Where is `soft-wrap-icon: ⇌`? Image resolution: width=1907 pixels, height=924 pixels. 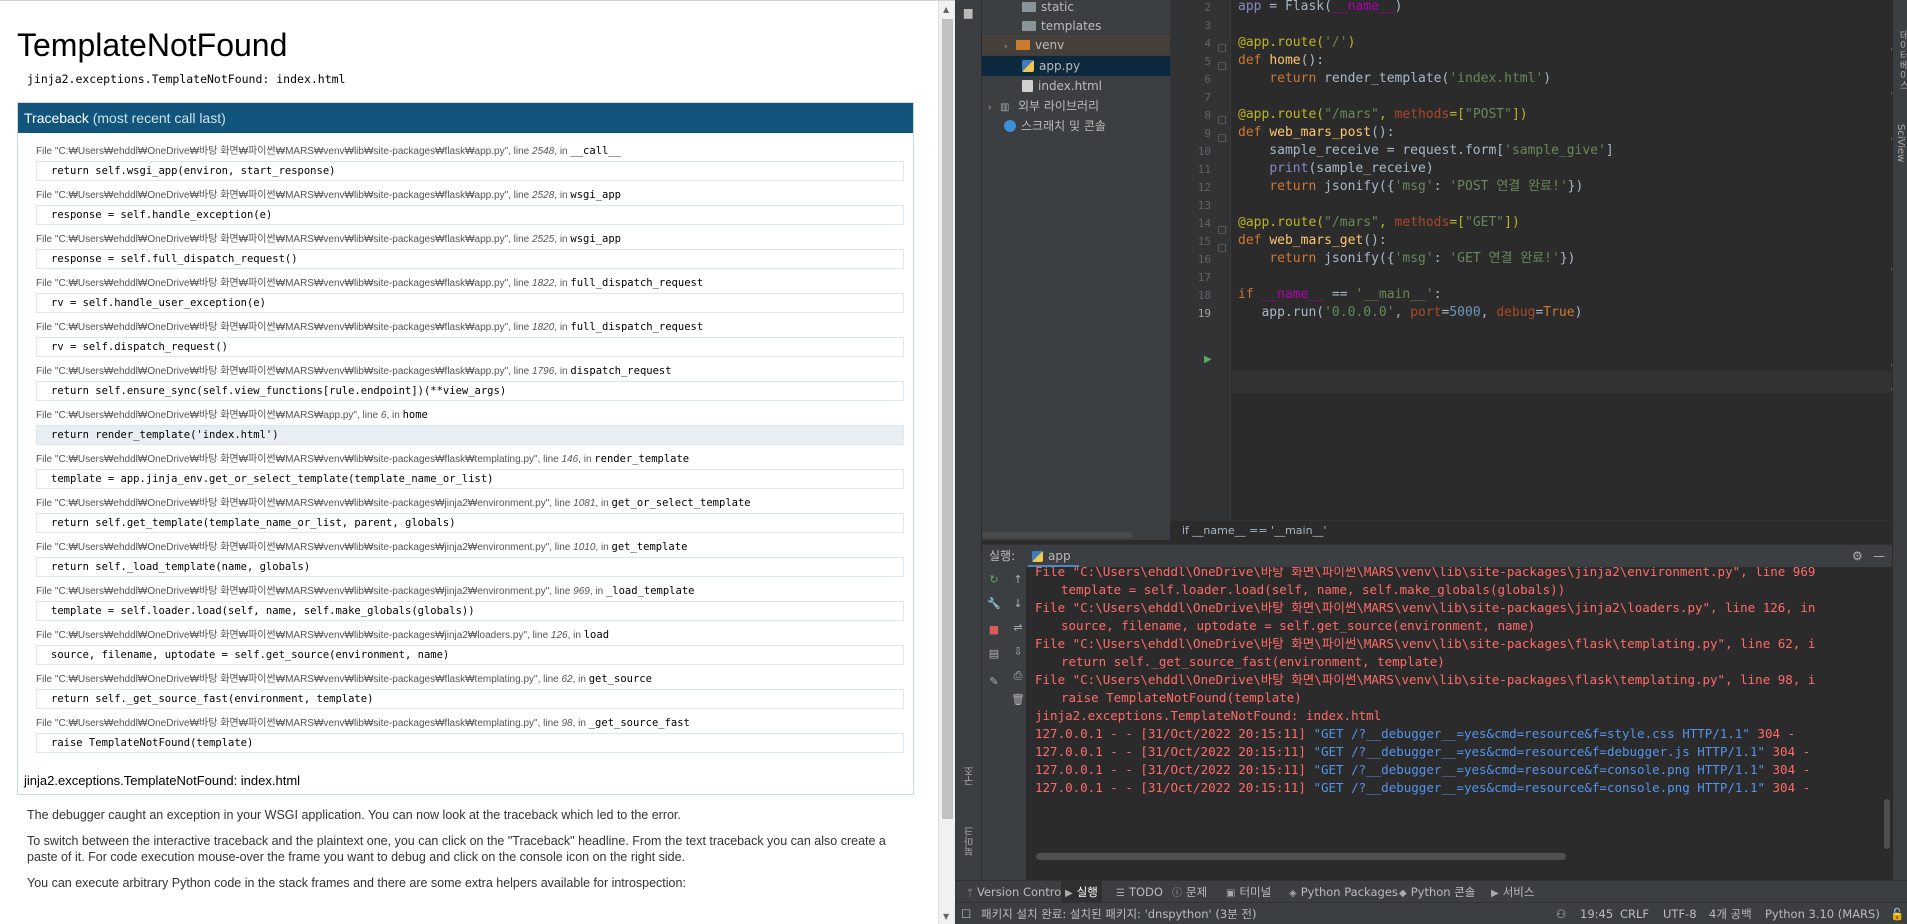 soft-wrap-icon: ⇌ is located at coordinates (1018, 627).